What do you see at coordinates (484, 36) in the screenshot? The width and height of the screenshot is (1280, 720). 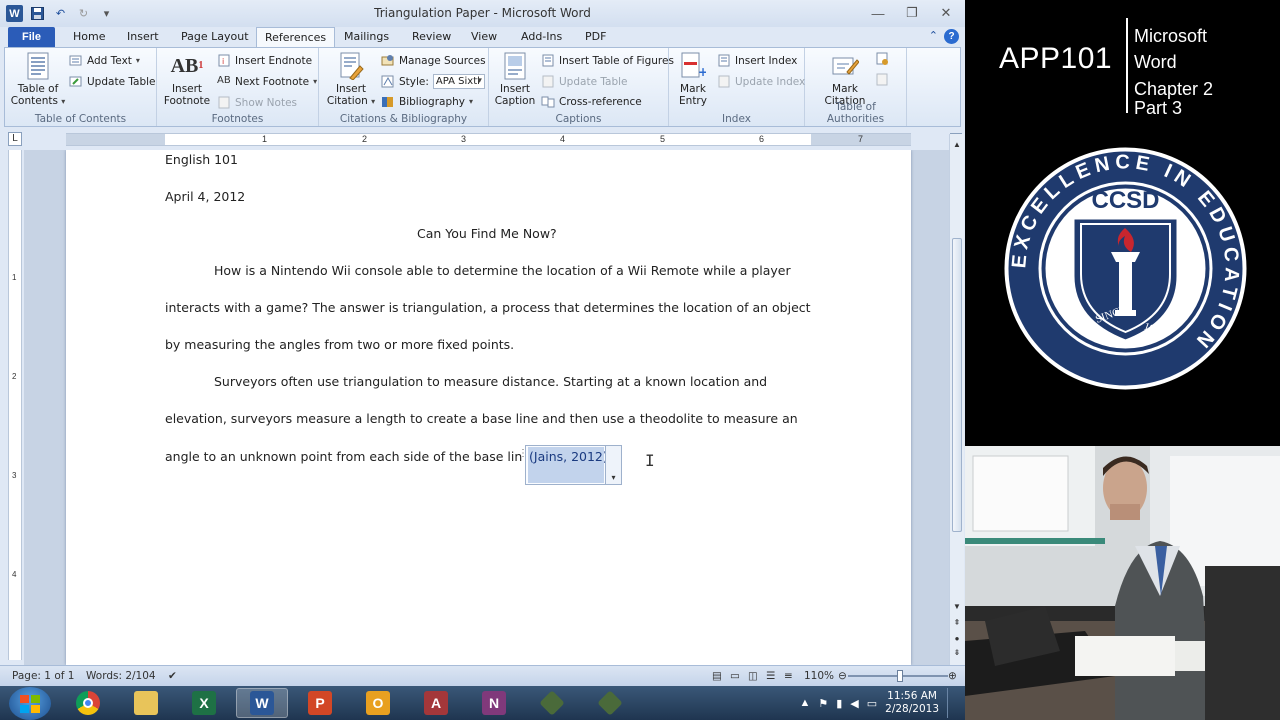 I see `tab-view: View` at bounding box center [484, 36].